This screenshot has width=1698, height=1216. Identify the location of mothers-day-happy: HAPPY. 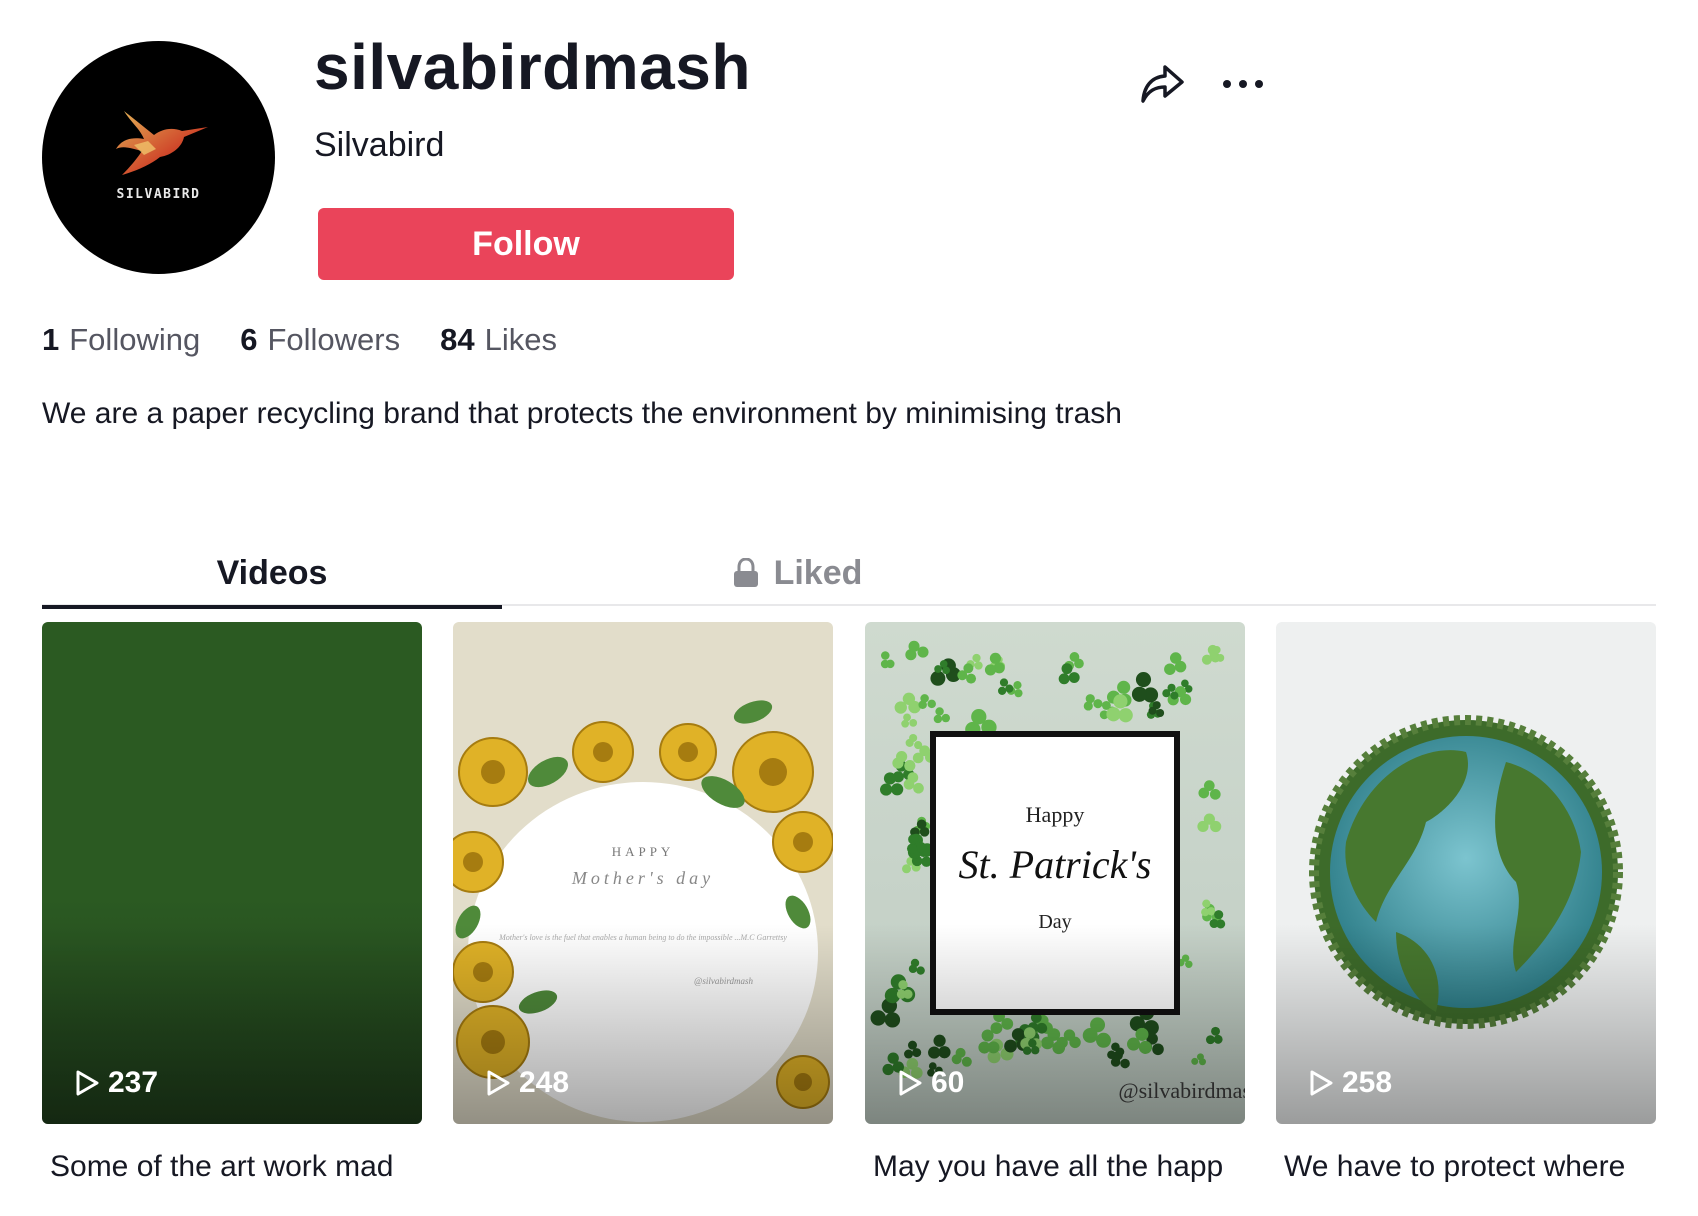
(643, 851).